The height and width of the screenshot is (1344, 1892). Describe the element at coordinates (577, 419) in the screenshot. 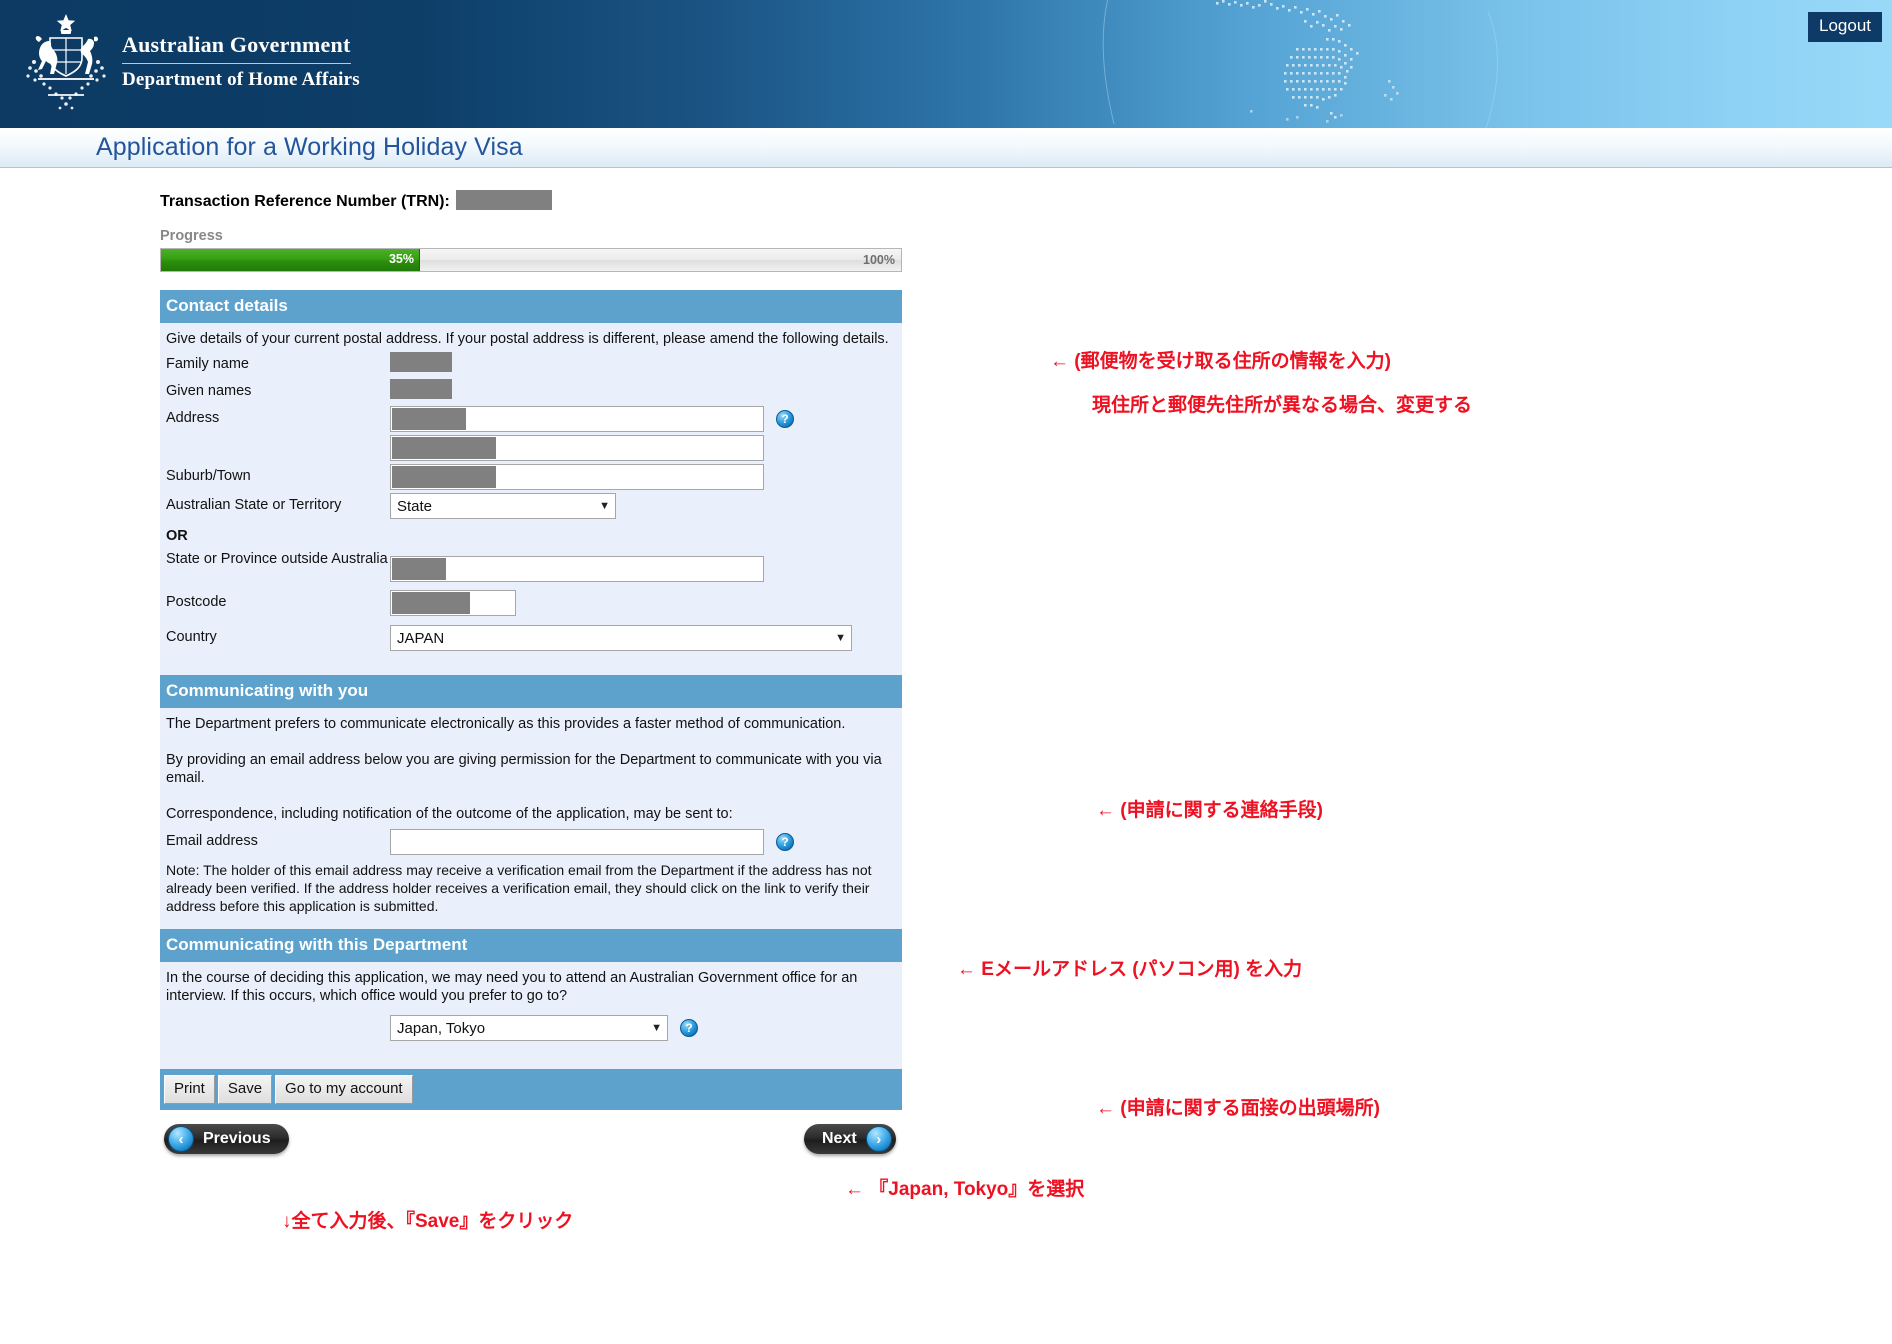

I see `address-line1-input` at that location.